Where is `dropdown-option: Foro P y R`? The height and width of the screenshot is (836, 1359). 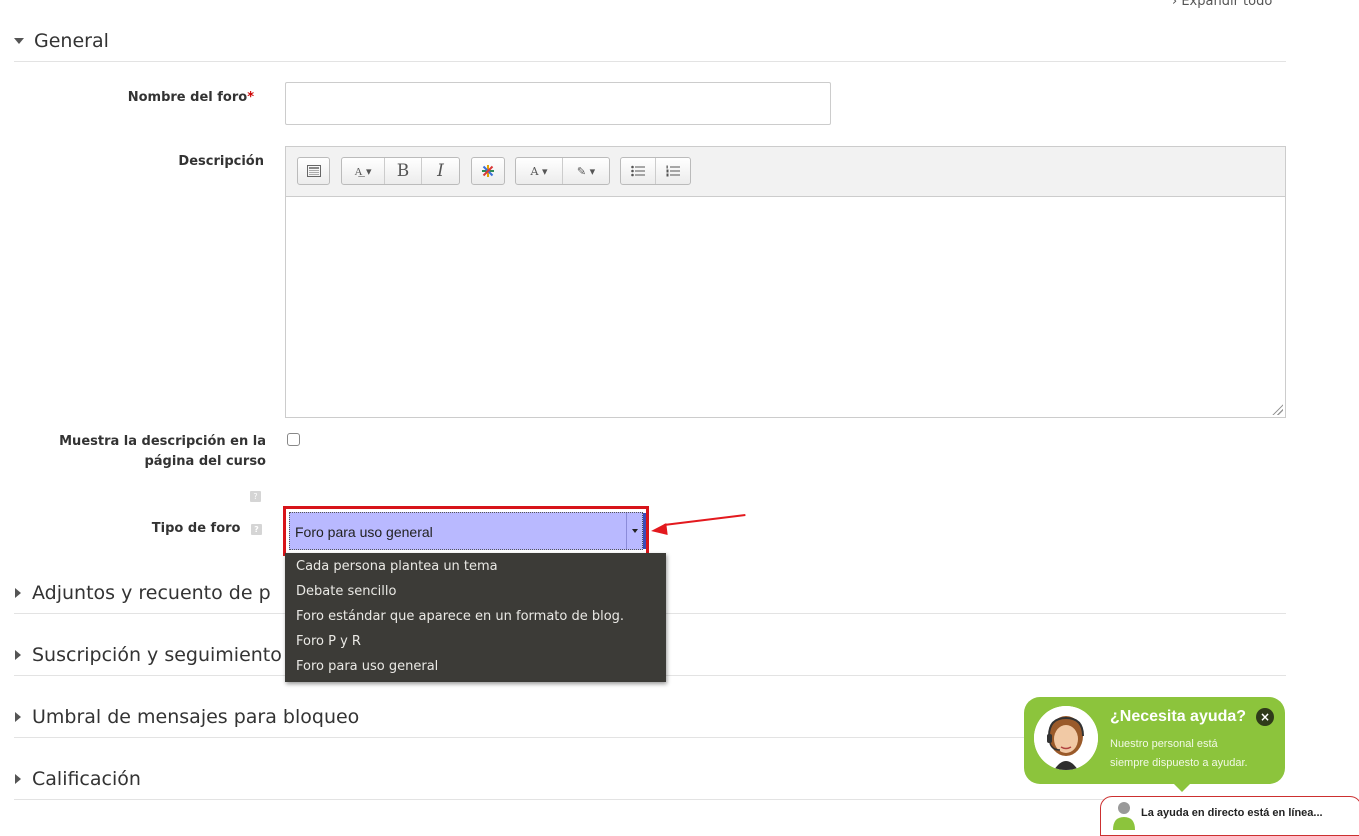
dropdown-option: Foro P y R is located at coordinates (475, 642).